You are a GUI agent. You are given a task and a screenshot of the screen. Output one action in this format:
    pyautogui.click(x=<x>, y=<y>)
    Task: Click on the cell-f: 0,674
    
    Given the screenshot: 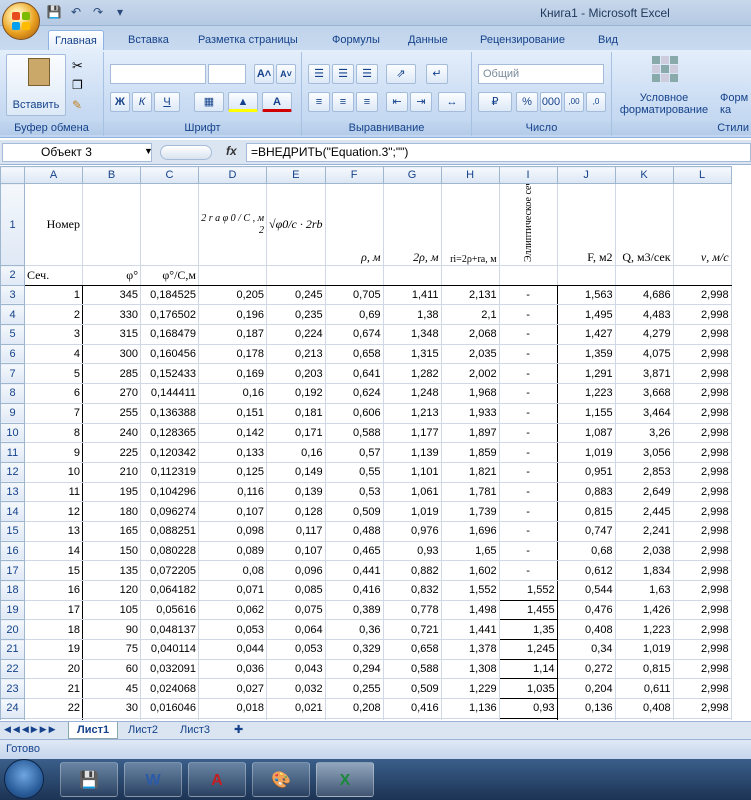 What is the action you would take?
    pyautogui.click(x=354, y=334)
    